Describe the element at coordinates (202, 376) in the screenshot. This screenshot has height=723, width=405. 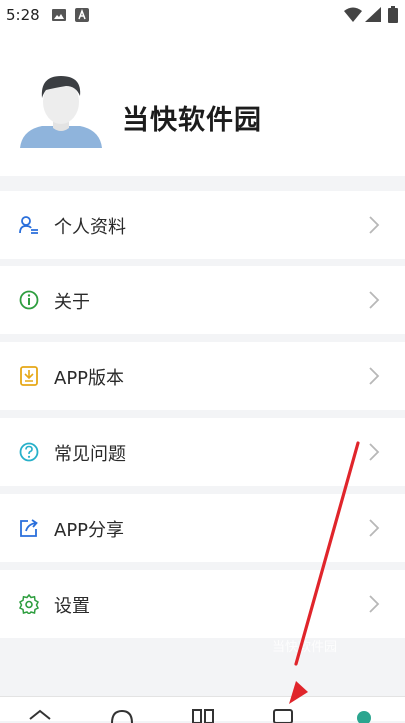
I see `menu-item-app-version: APP版本` at that location.